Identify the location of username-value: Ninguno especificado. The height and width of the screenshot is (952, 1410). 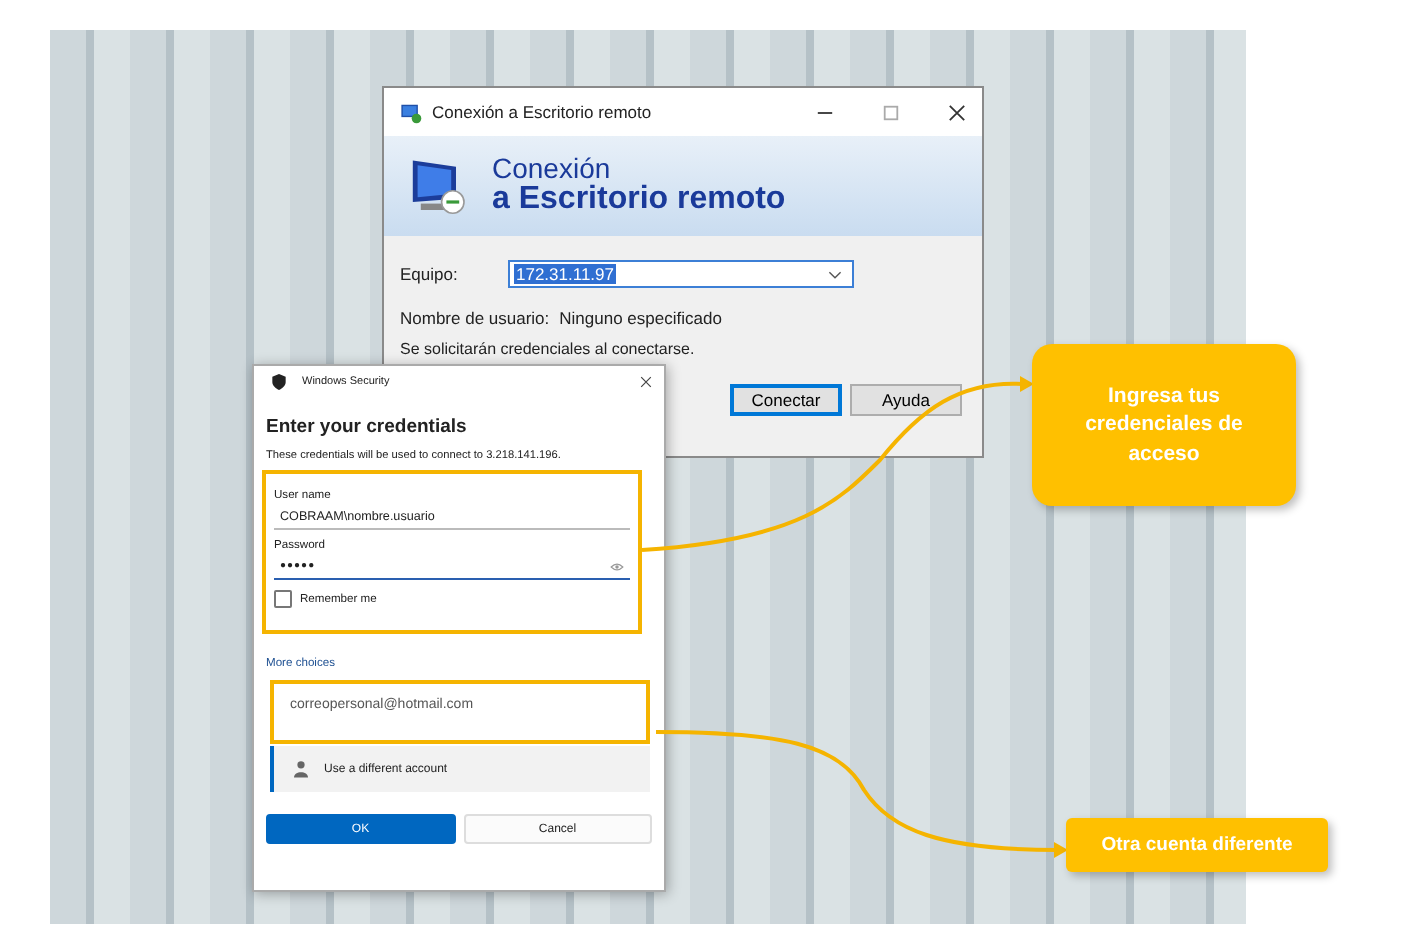
(640, 318).